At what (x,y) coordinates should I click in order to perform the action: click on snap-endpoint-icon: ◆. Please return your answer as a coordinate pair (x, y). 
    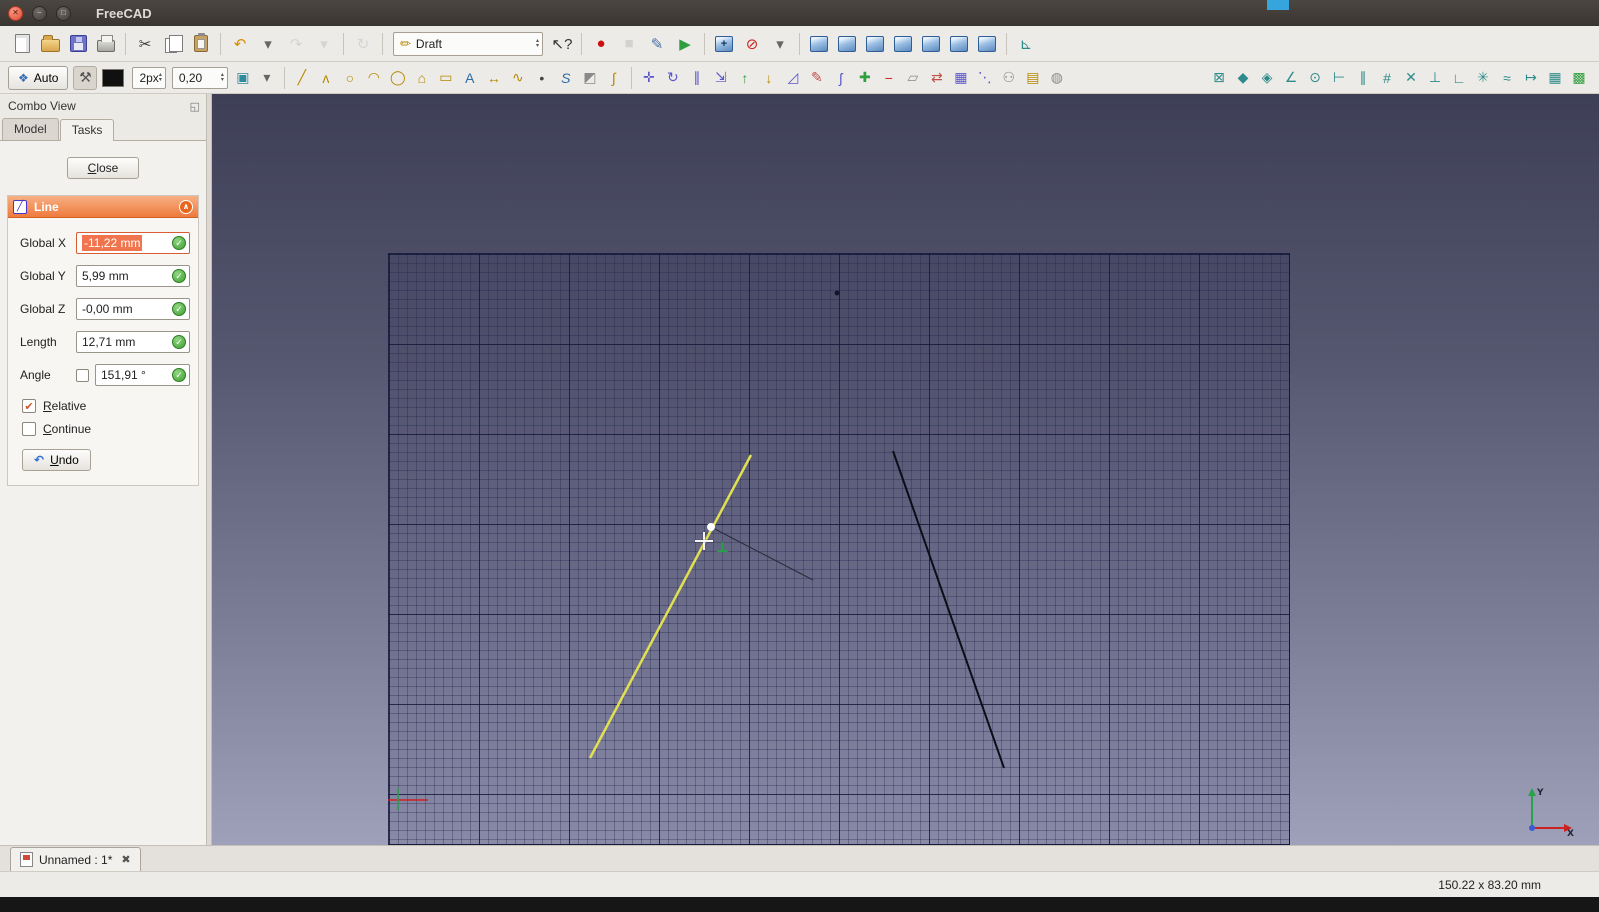
    Looking at the image, I should click on (1243, 78).